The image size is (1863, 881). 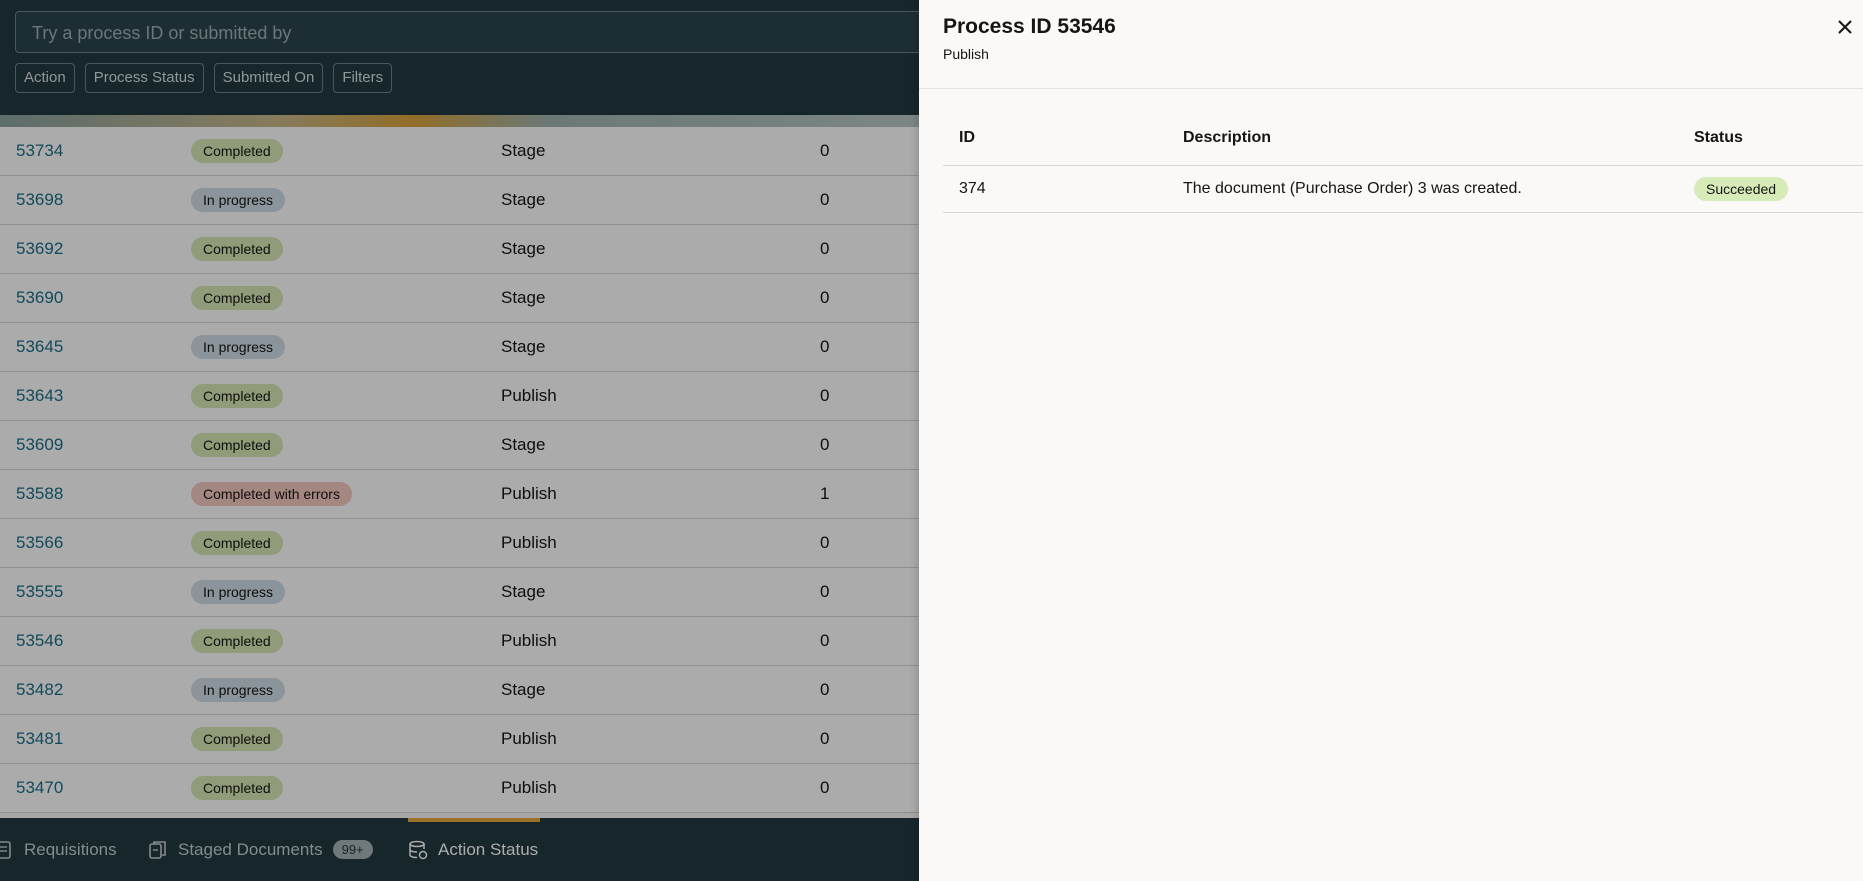 What do you see at coordinates (1718, 138) in the screenshot?
I see `column-header-status: Status` at bounding box center [1718, 138].